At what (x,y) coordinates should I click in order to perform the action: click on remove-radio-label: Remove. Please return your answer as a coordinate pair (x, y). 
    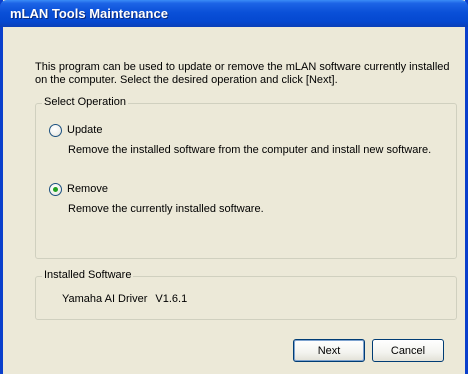
    Looking at the image, I should click on (87, 189).